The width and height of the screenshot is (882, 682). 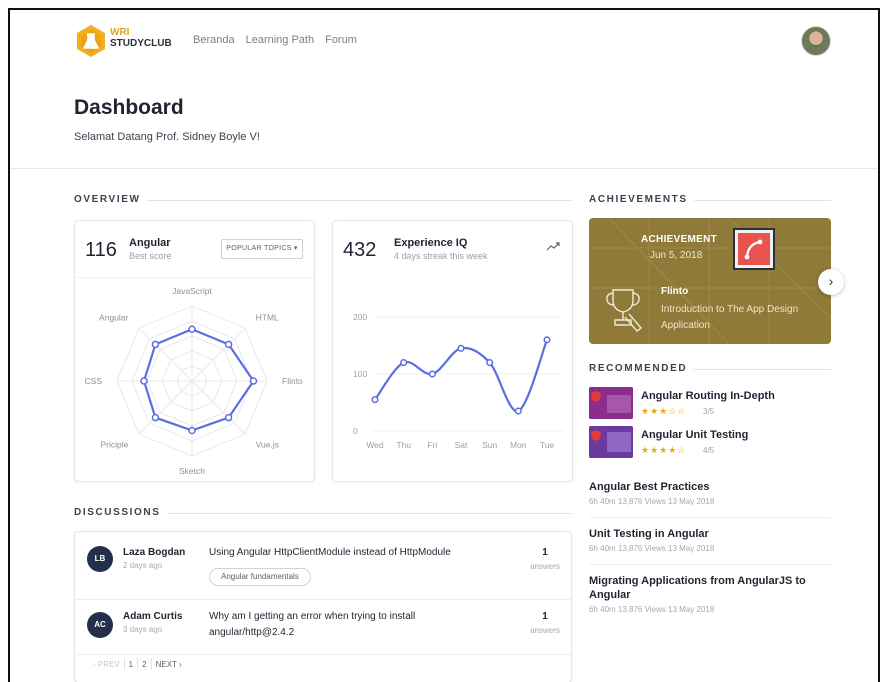 What do you see at coordinates (120, 512) in the screenshot?
I see `discussions-heading: DISCUSSIONS` at bounding box center [120, 512].